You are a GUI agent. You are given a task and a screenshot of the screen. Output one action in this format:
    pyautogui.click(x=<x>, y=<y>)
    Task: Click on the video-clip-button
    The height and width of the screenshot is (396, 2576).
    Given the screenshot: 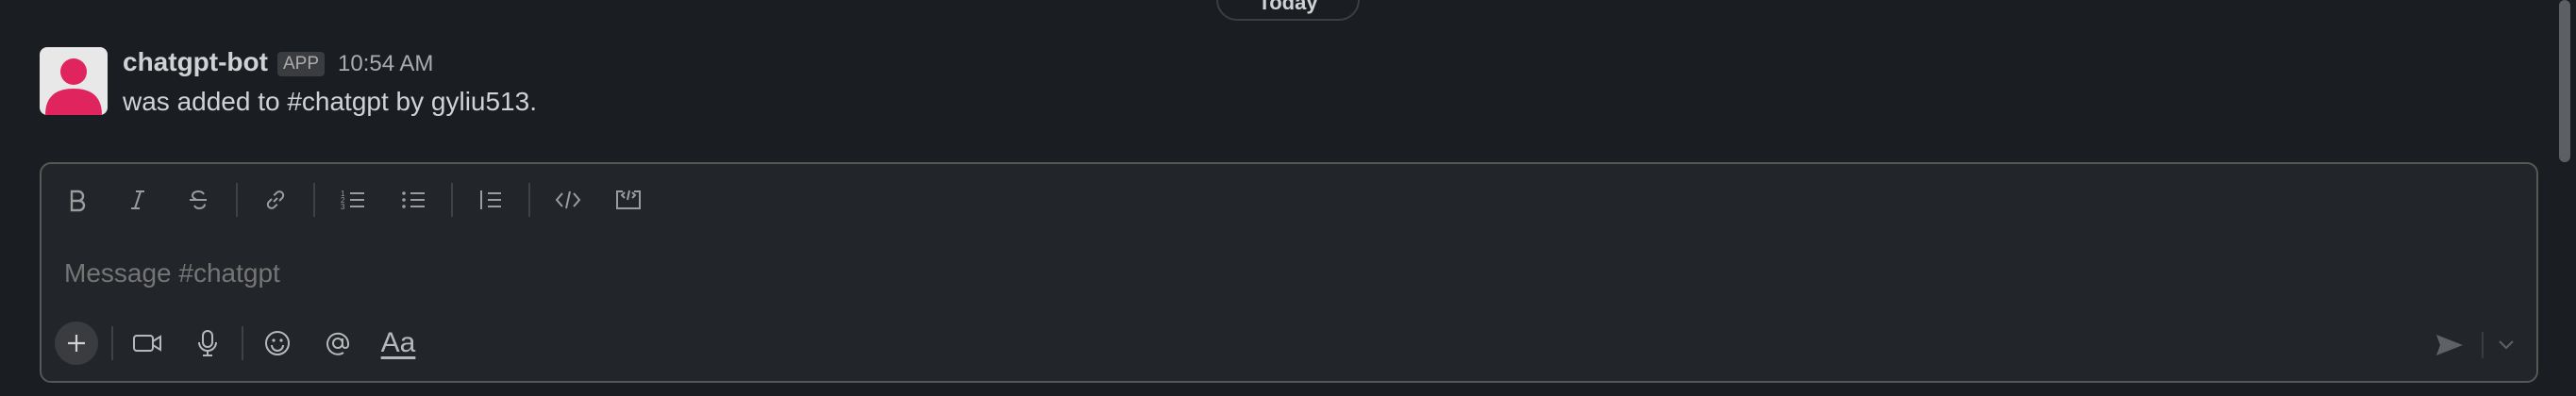 What is the action you would take?
    pyautogui.click(x=147, y=343)
    